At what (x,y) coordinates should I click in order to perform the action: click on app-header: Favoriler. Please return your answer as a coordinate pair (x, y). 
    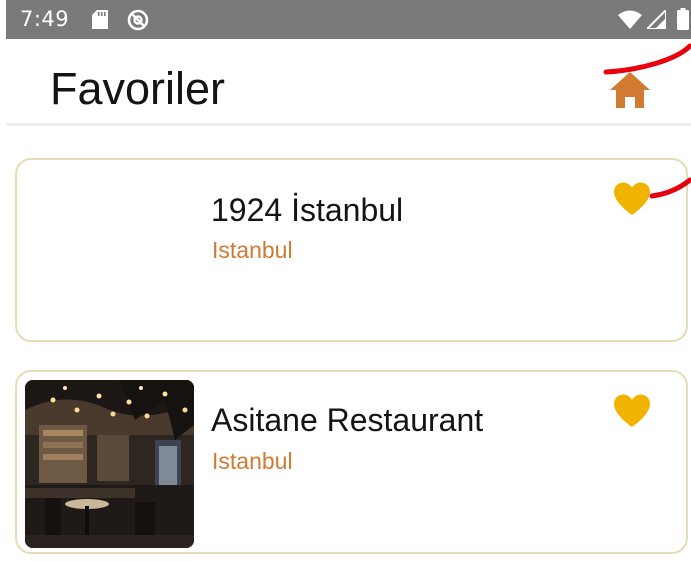
    Looking at the image, I should click on (348, 81).